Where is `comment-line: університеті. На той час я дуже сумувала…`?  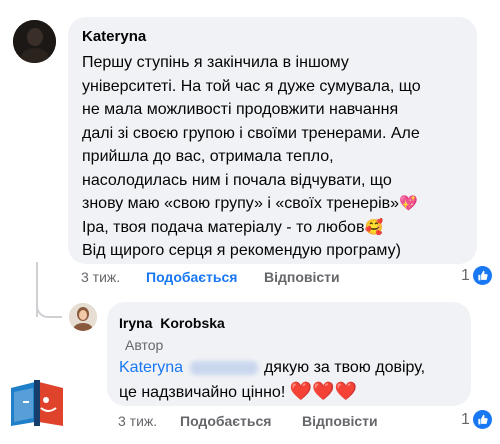
comment-line: університеті. На той час я дуже сумувала… is located at coordinates (251, 86).